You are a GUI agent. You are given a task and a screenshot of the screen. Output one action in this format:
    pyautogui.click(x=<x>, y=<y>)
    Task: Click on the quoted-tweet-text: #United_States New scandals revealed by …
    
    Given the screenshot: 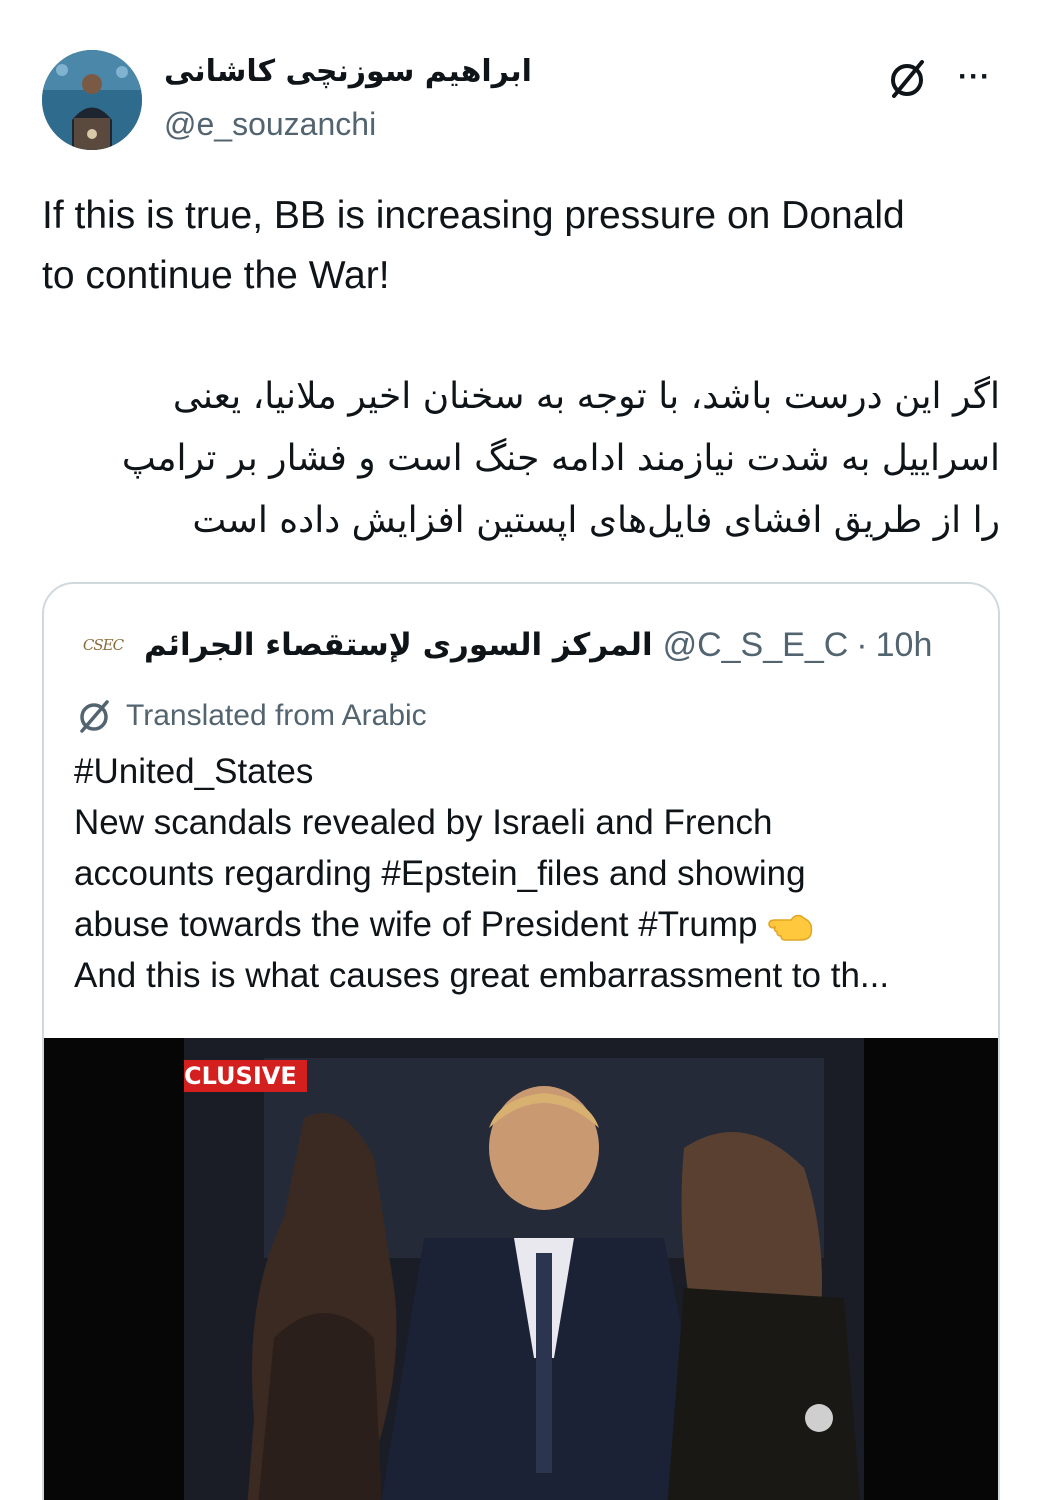 What is the action you would take?
    pyautogui.click(x=529, y=873)
    